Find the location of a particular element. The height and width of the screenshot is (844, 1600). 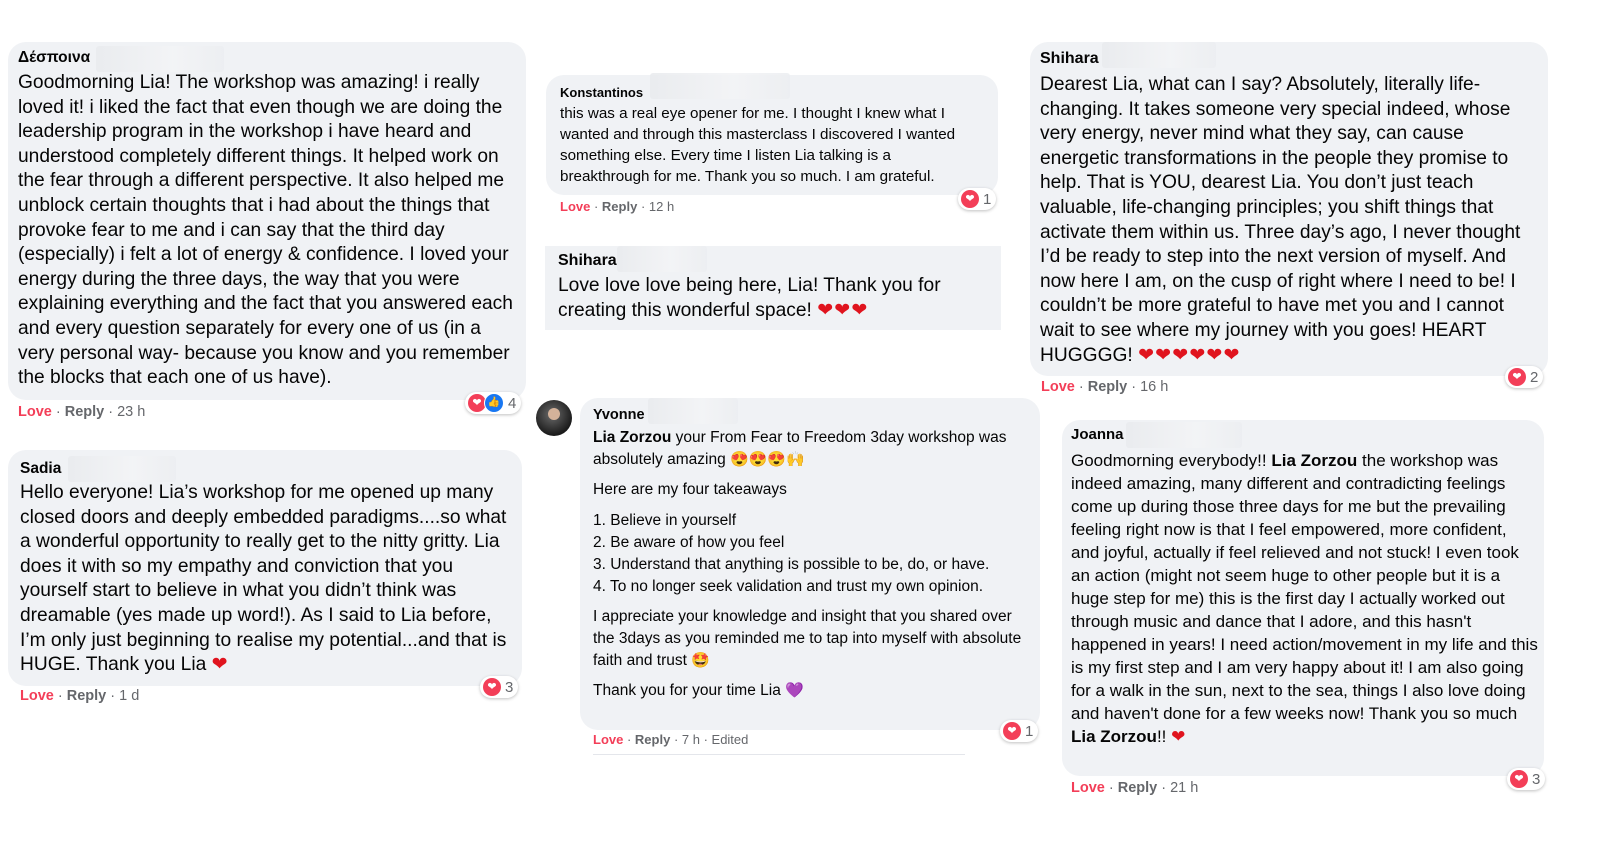

comment-actions: Love · Reply · 12 h is located at coordinates (617, 206).